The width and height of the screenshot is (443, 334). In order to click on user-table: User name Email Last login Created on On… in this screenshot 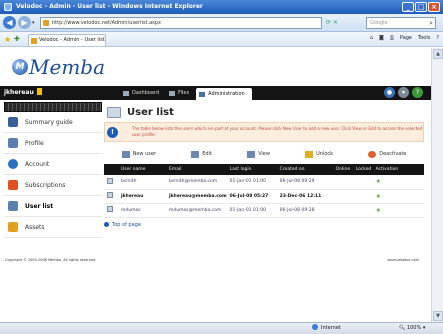, I will do `click(264, 191)`.